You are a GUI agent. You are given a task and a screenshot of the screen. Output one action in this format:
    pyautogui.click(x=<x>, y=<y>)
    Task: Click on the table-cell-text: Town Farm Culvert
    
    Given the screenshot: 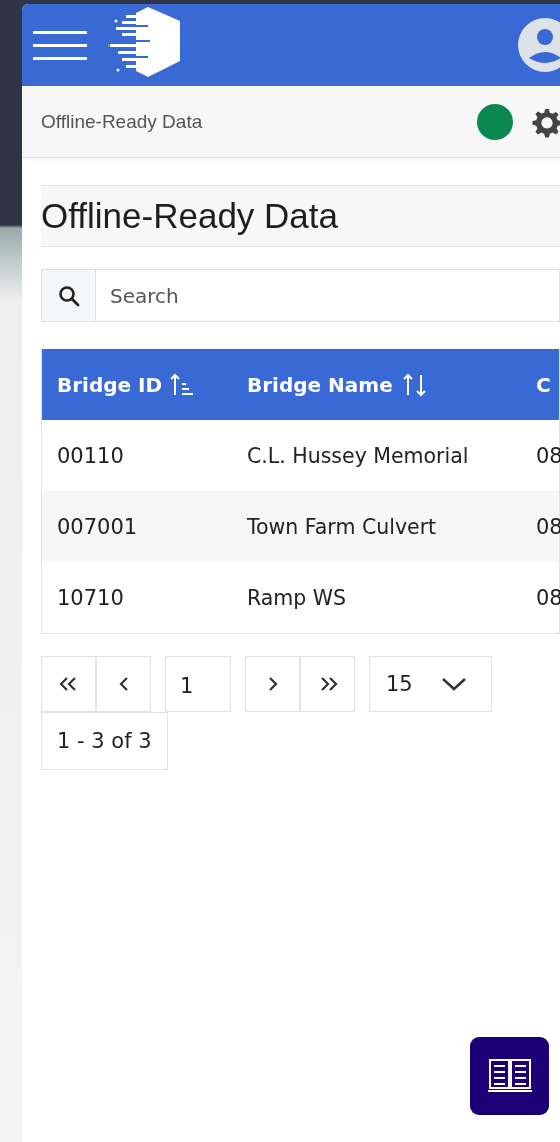 What is the action you would take?
    pyautogui.click(x=342, y=526)
    